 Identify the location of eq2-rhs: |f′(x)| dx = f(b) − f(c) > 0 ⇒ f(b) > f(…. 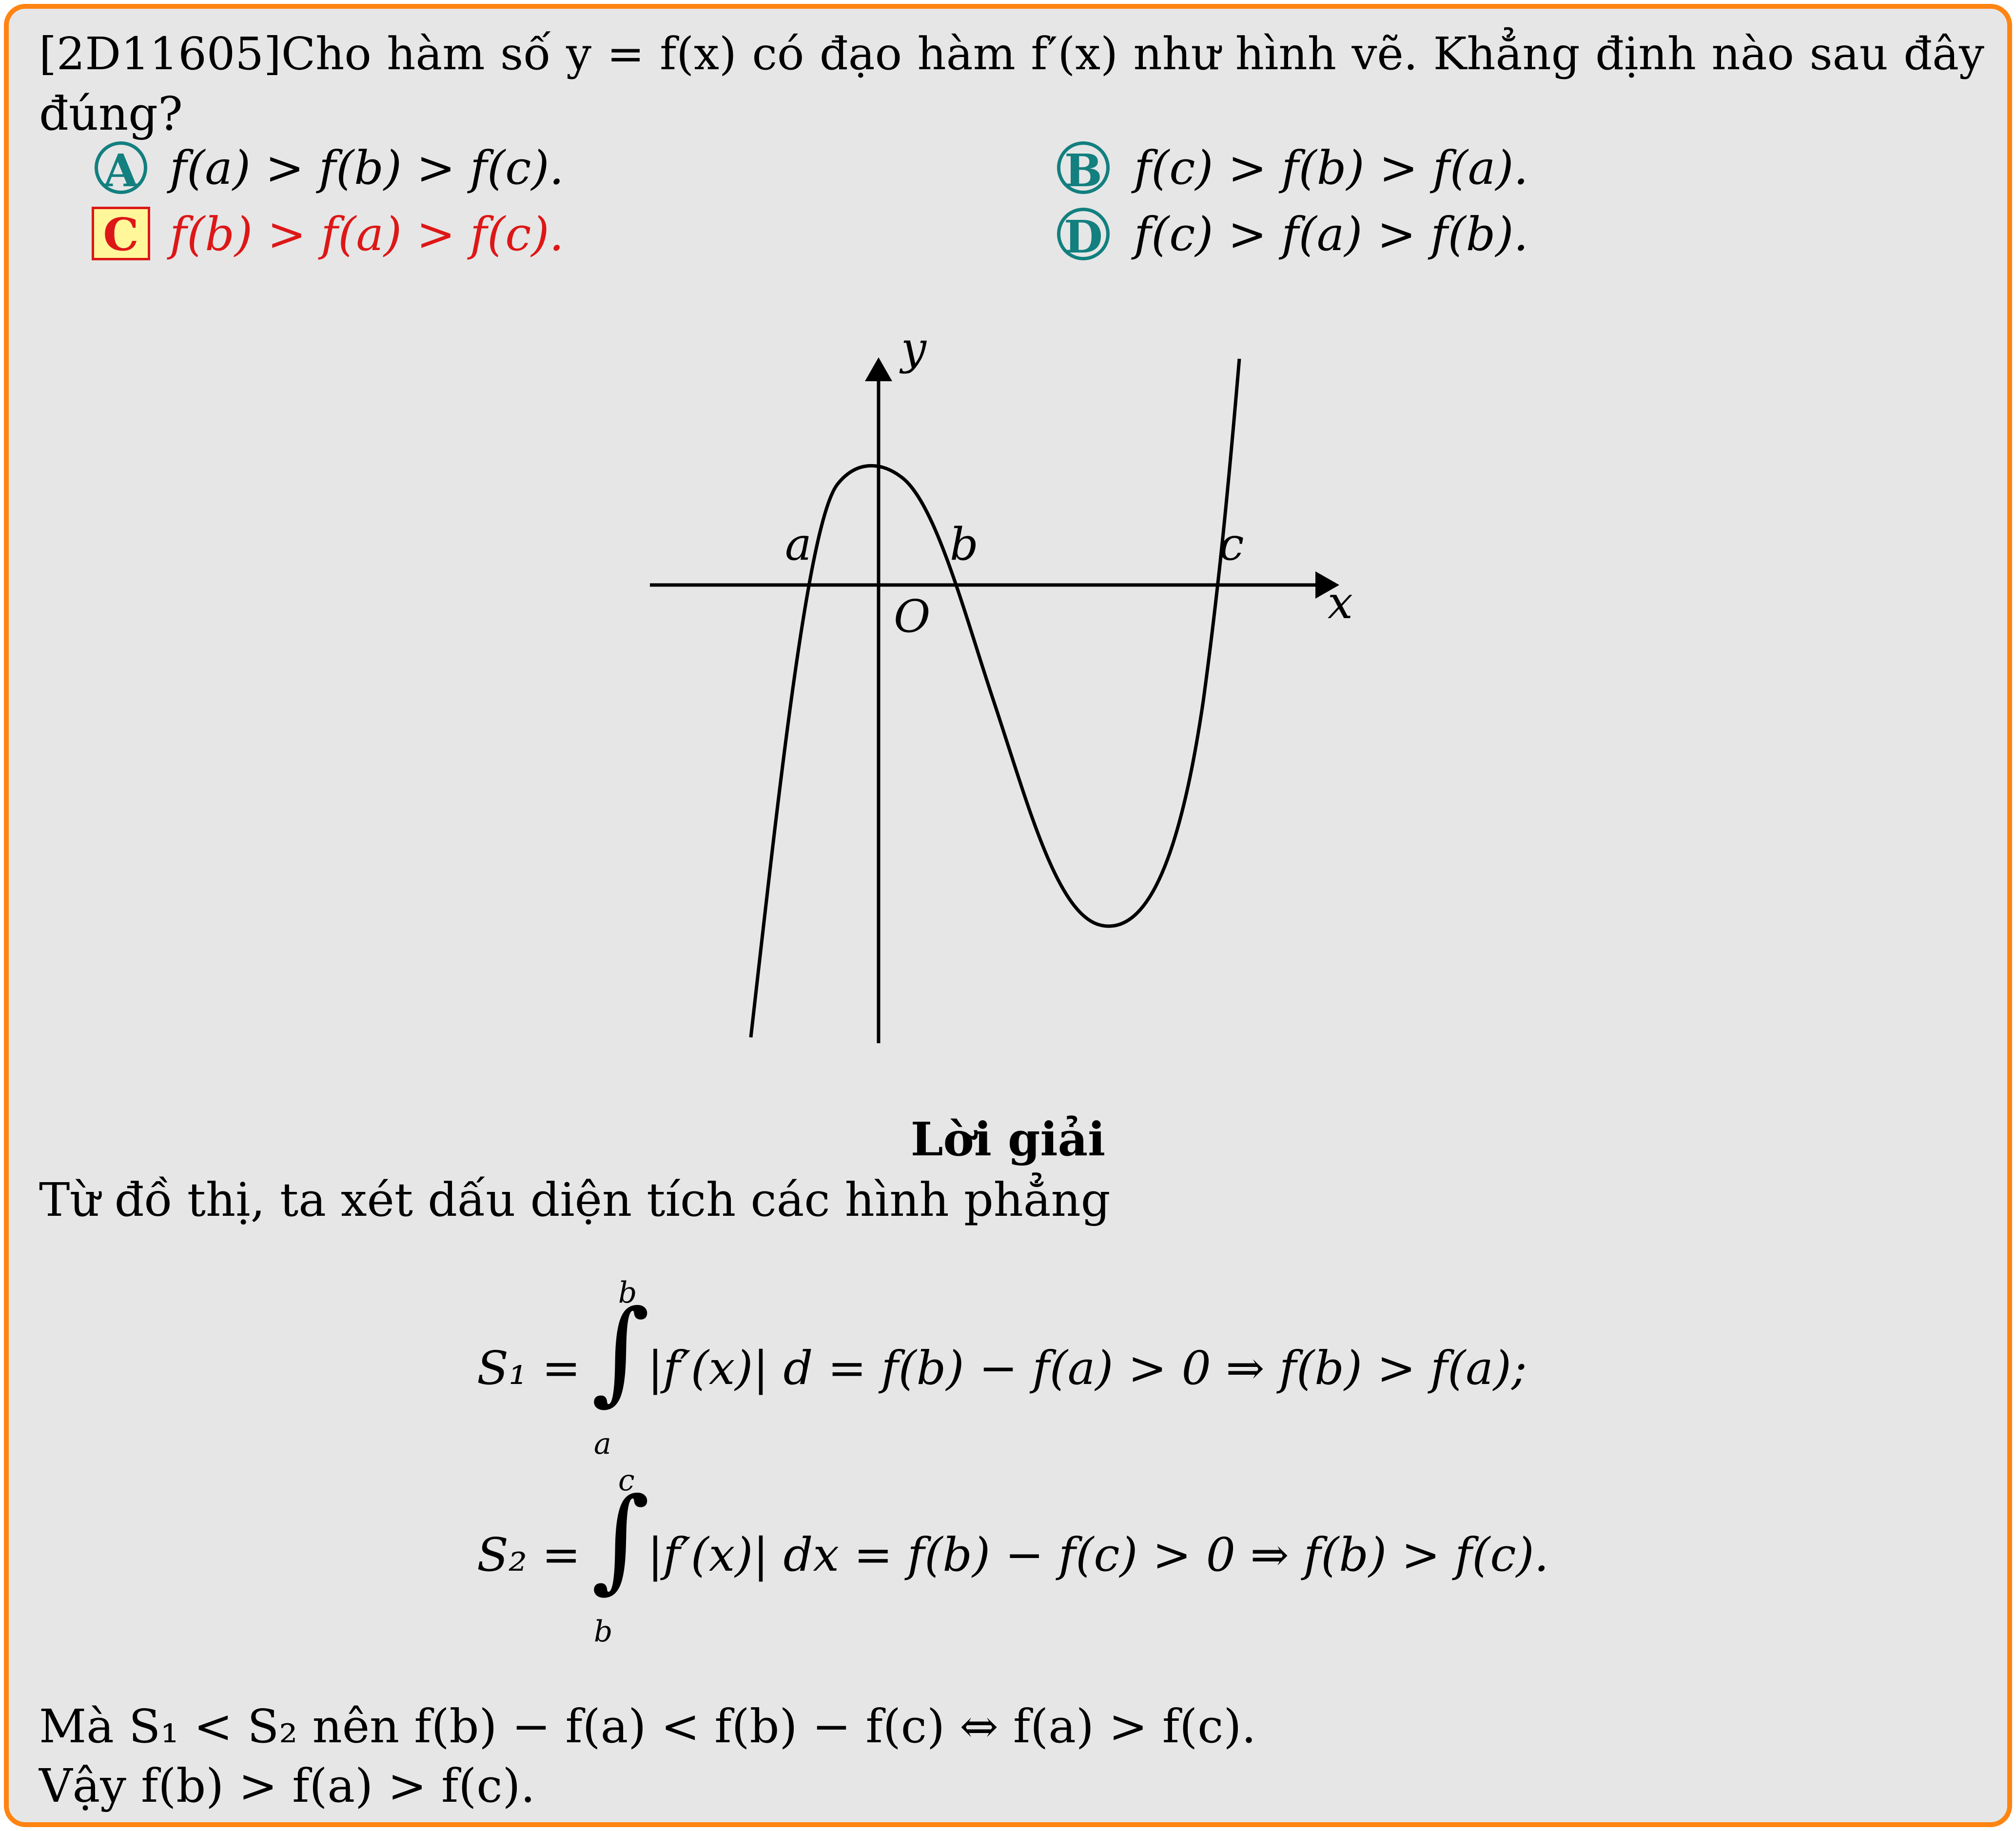
(1098, 1555).